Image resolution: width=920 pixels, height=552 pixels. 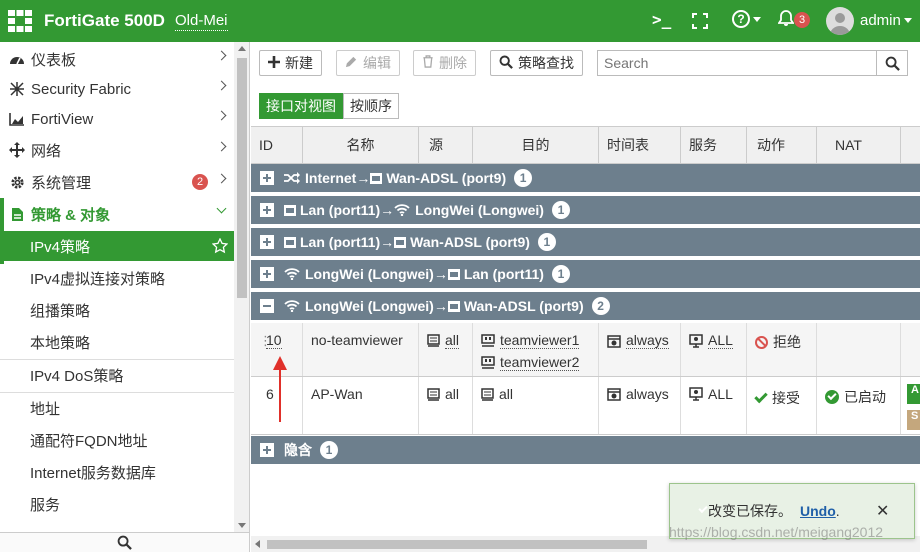 I want to click on policy-group-internet-wan: Internet → Wan-ADSL (port9) 1, so click(x=585, y=179).